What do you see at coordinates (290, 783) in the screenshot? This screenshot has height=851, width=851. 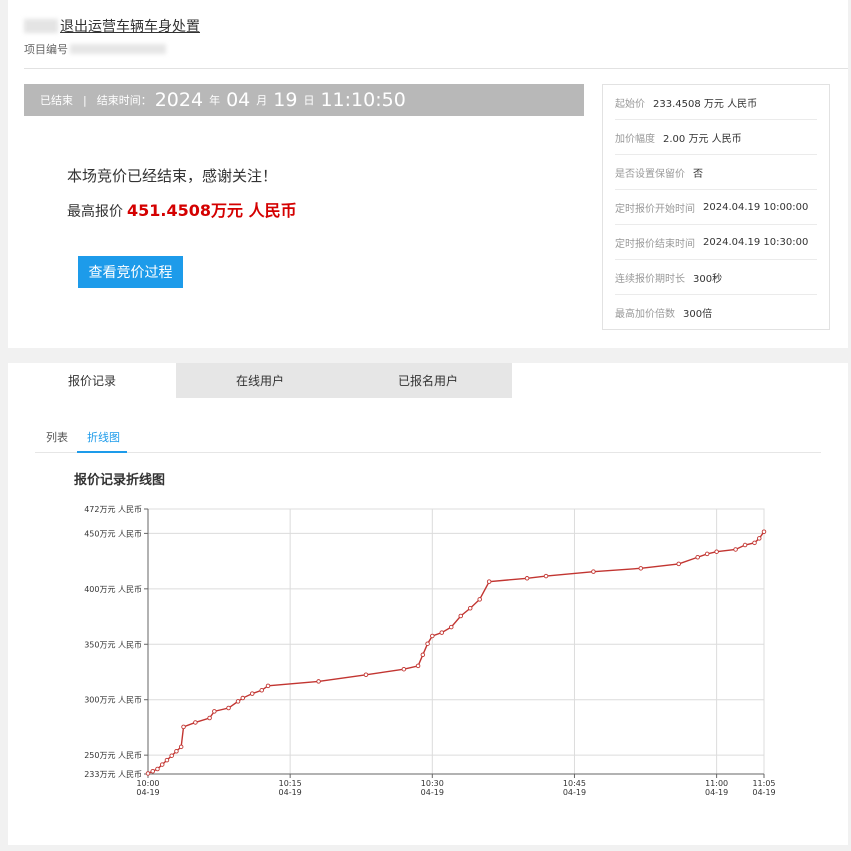 I see `x-tick-time-label: 10:15` at bounding box center [290, 783].